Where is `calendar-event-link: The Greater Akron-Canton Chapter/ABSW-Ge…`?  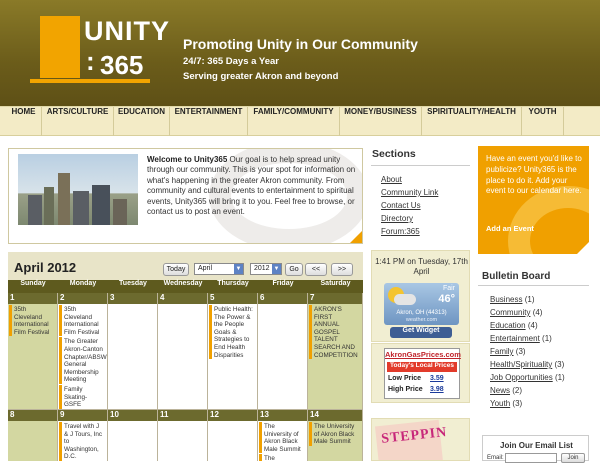
calendar-event-link: The Greater Akron-Canton Chapter/ABSW-Ge… is located at coordinates (83, 360).